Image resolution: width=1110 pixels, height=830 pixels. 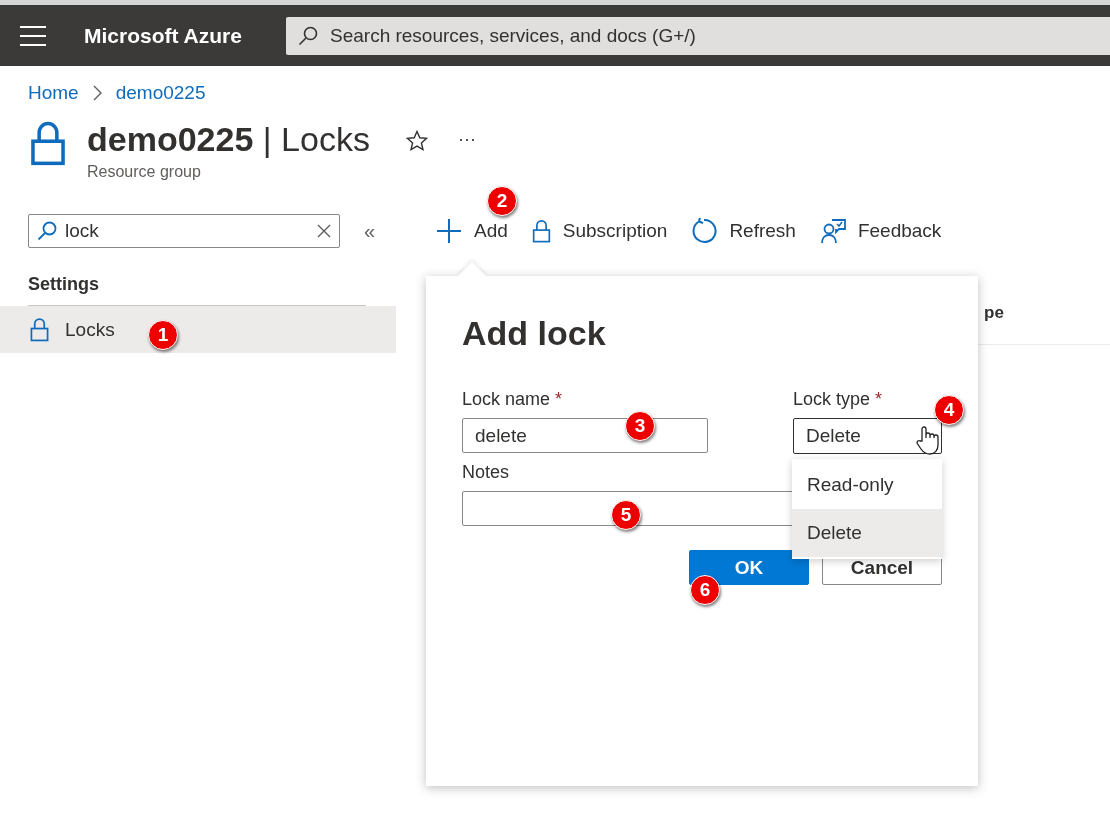 I want to click on toolbar-button: Feedback, so click(x=880, y=231).